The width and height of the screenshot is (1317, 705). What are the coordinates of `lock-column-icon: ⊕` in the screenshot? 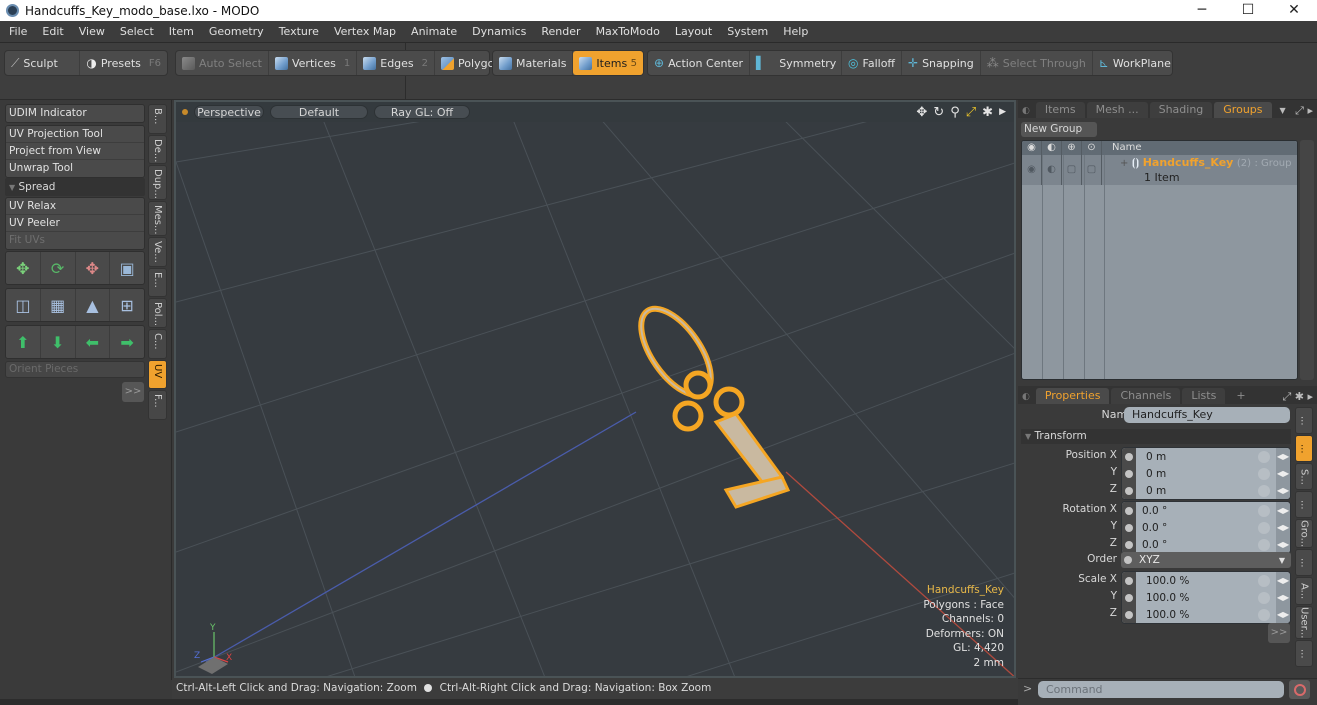 It's located at (1072, 148).